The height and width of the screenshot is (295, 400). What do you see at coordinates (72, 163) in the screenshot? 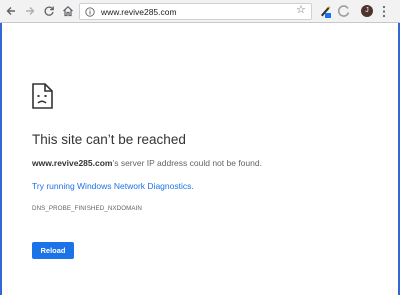
I see `error-host: www.revive285.com` at bounding box center [72, 163].